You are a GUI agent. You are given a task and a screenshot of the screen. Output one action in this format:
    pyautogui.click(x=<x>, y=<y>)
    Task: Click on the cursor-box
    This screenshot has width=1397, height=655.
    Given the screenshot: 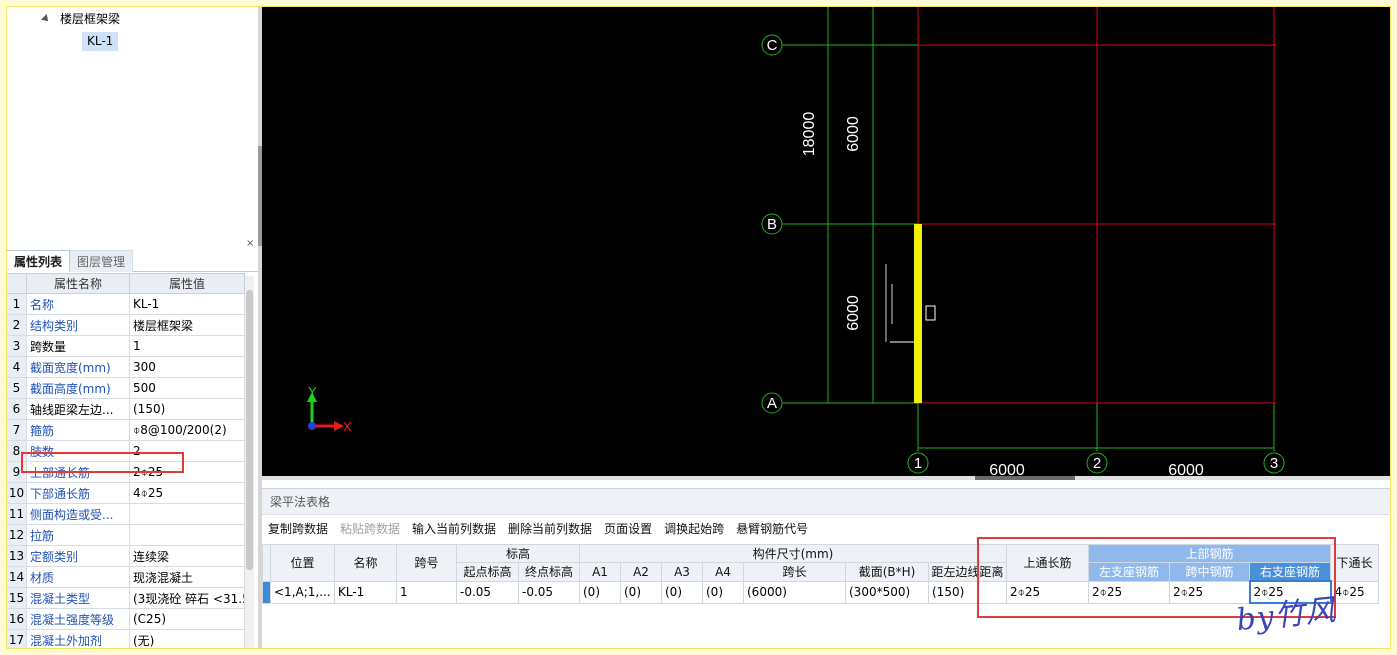 What is the action you would take?
    pyautogui.click(x=930, y=313)
    